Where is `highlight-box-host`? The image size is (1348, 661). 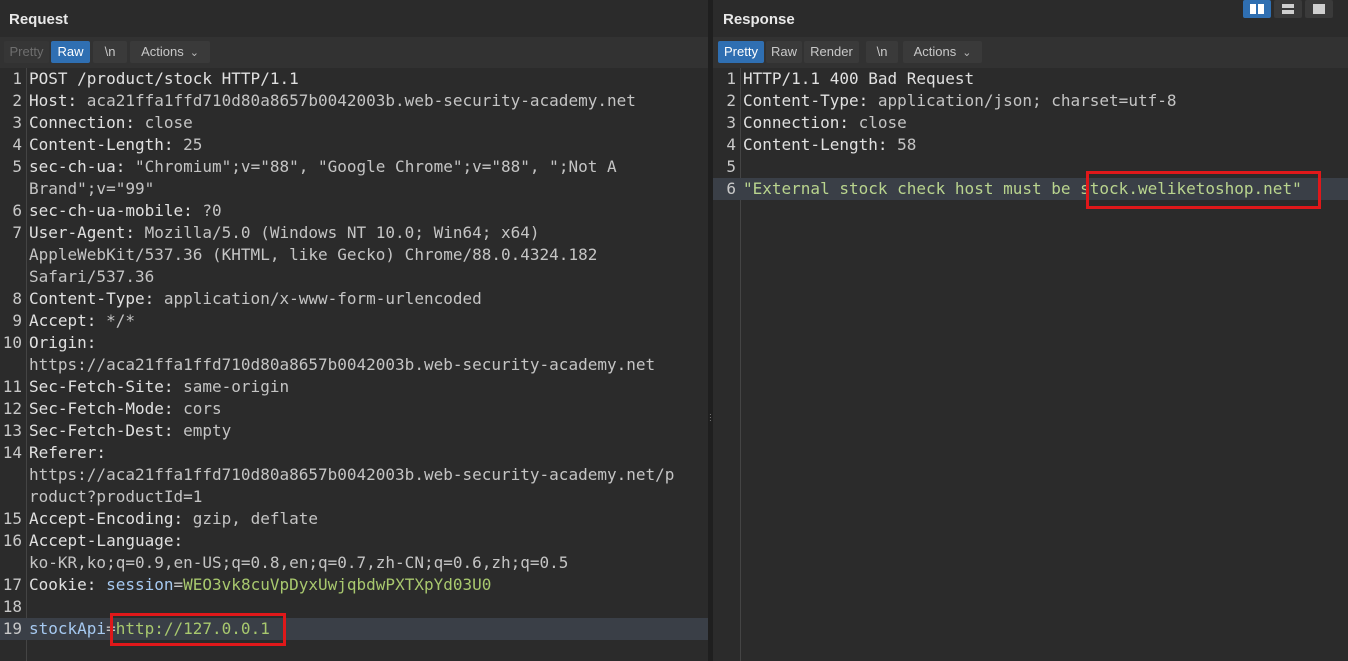 highlight-box-host is located at coordinates (1203, 190).